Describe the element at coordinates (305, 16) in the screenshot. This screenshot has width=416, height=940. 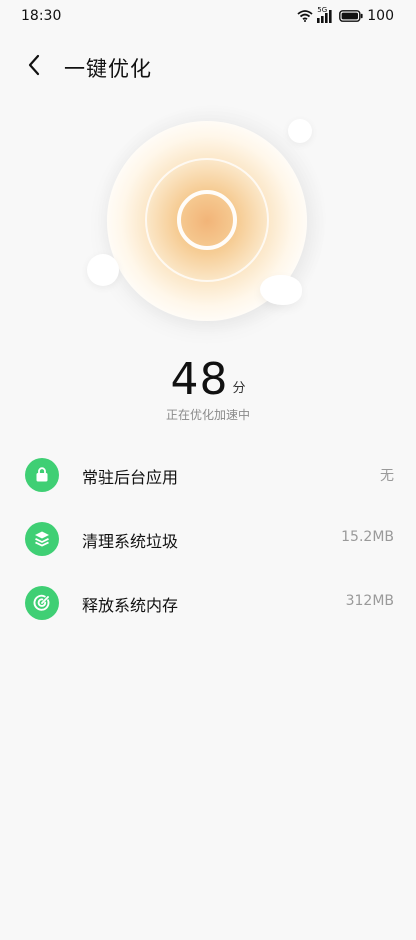
I see `wifi-icon` at that location.